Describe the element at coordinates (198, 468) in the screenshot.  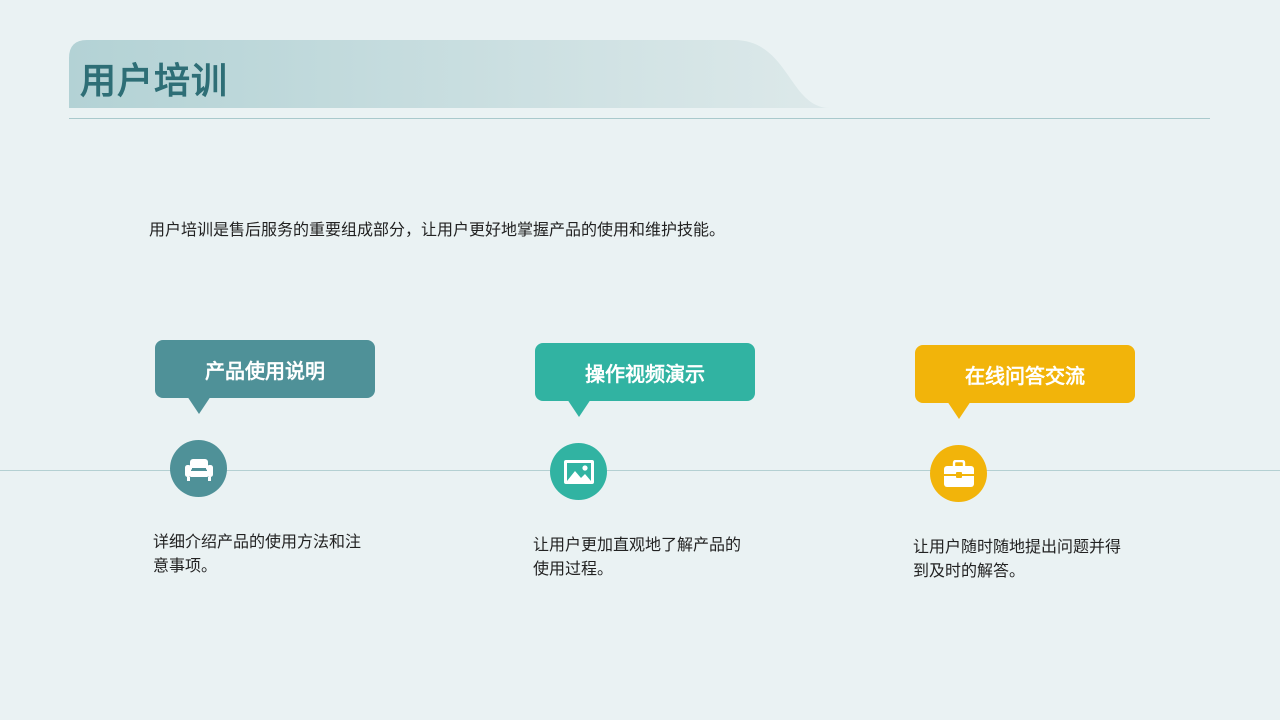
I see `sofa-icon` at that location.